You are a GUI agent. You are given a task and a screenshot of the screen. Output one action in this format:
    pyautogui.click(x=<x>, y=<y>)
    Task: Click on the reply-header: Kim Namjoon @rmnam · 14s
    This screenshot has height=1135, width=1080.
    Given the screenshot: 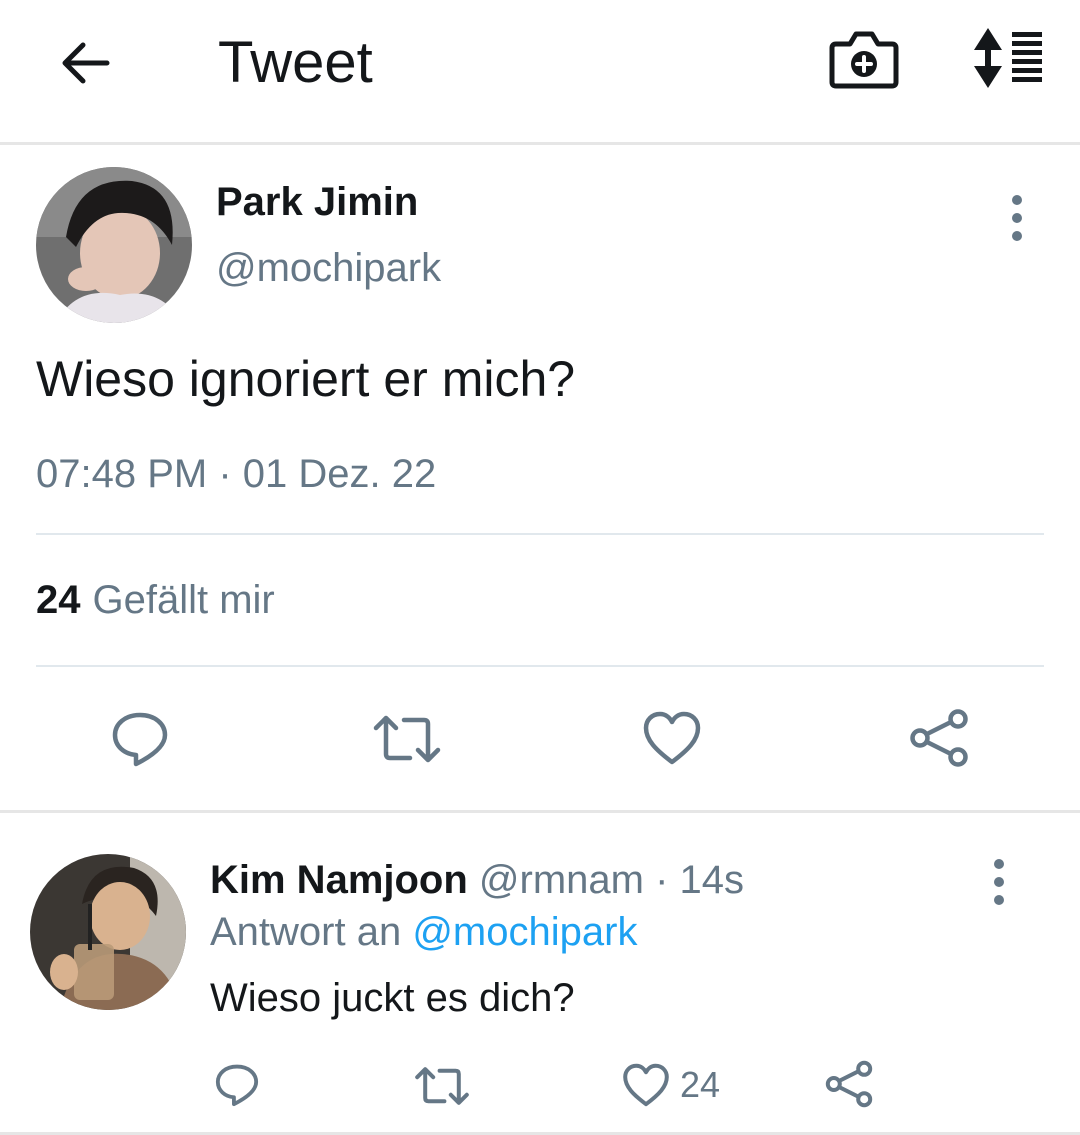 What is the action you would take?
    pyautogui.click(x=477, y=880)
    